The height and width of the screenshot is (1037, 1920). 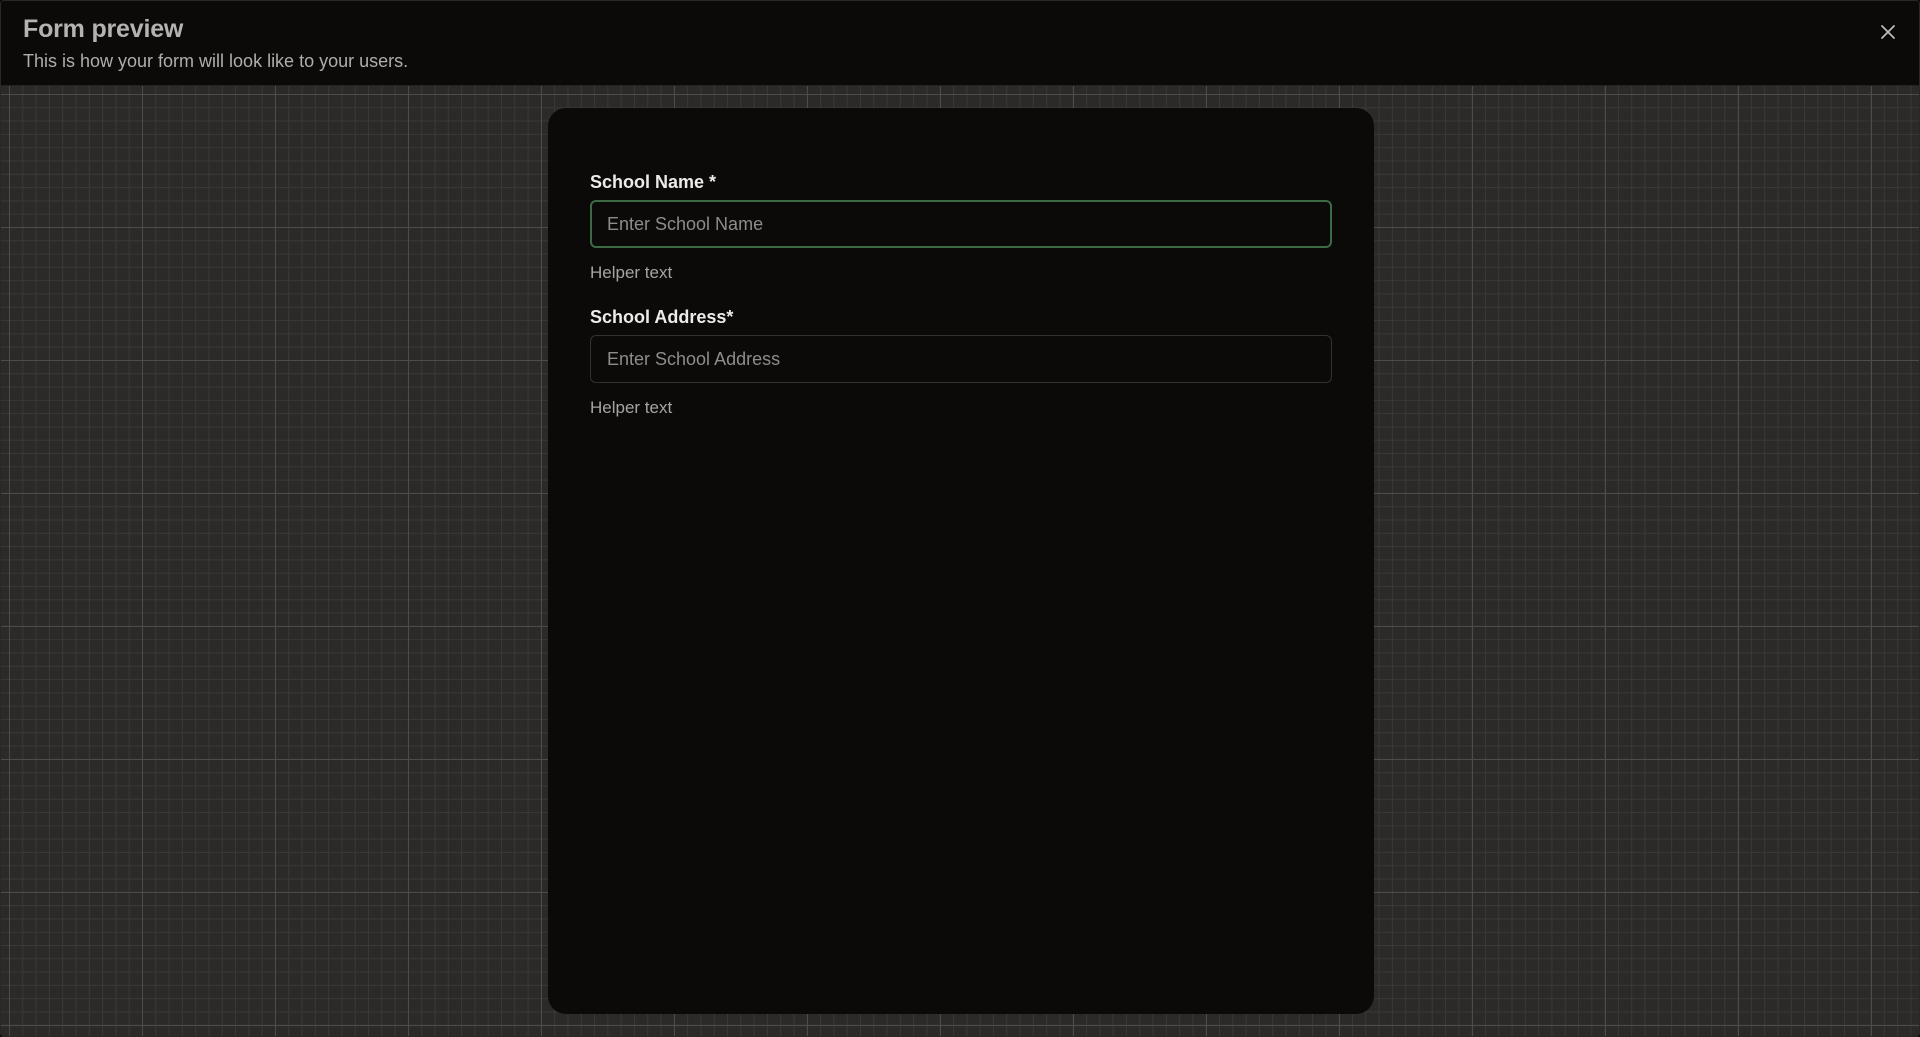 What do you see at coordinates (631, 272) in the screenshot?
I see `school-name-helper-text: Helper text` at bounding box center [631, 272].